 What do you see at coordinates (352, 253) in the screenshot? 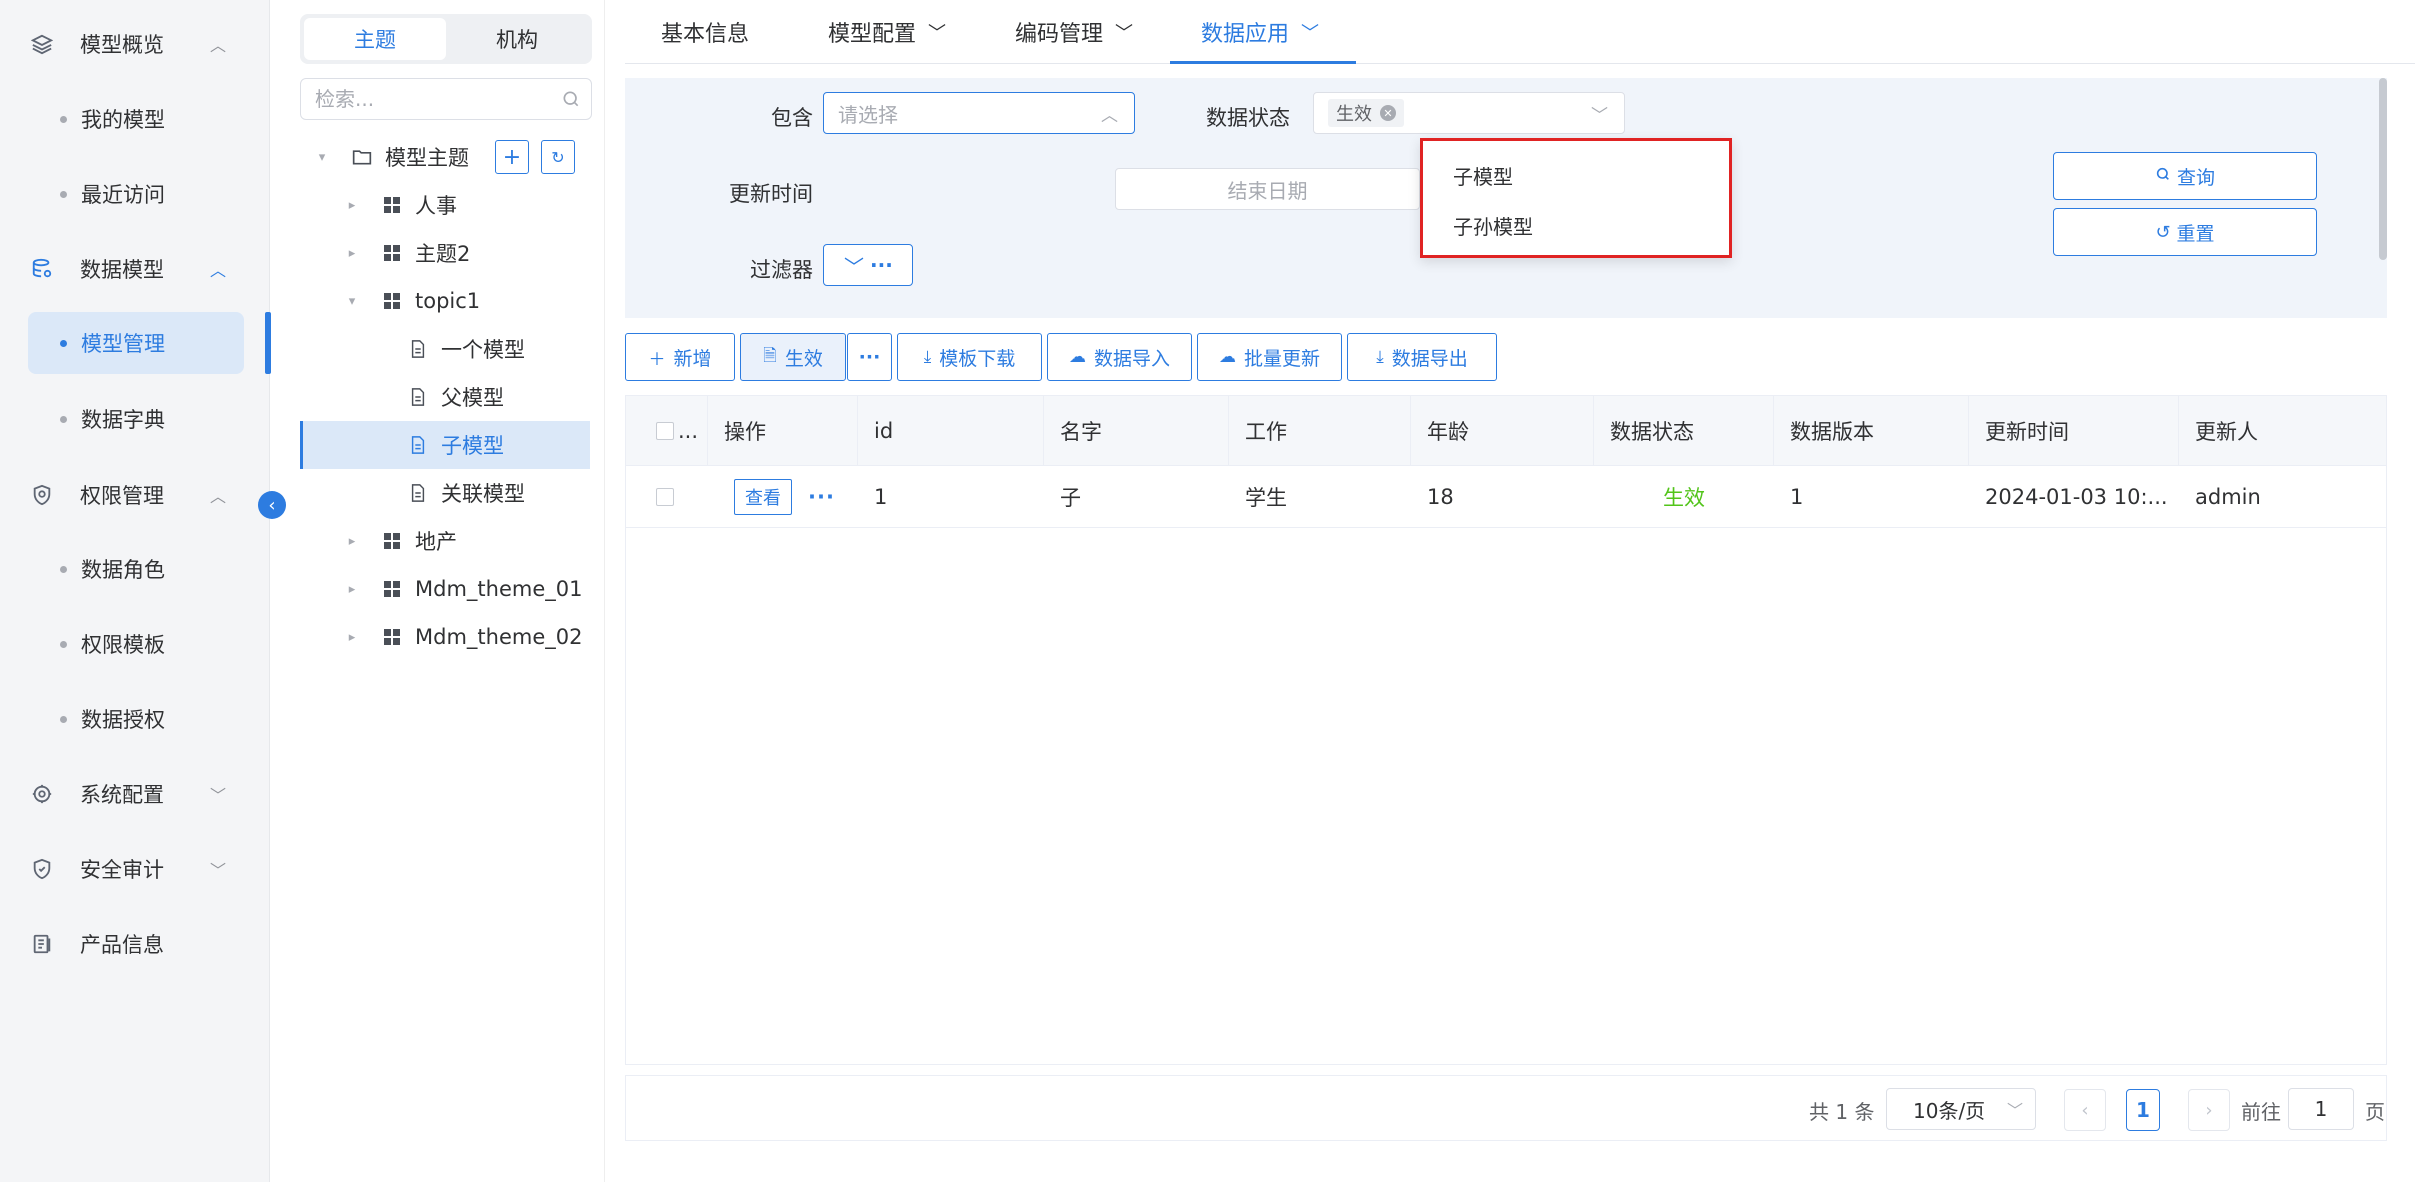
I see `caret-right-icon: ▸` at bounding box center [352, 253].